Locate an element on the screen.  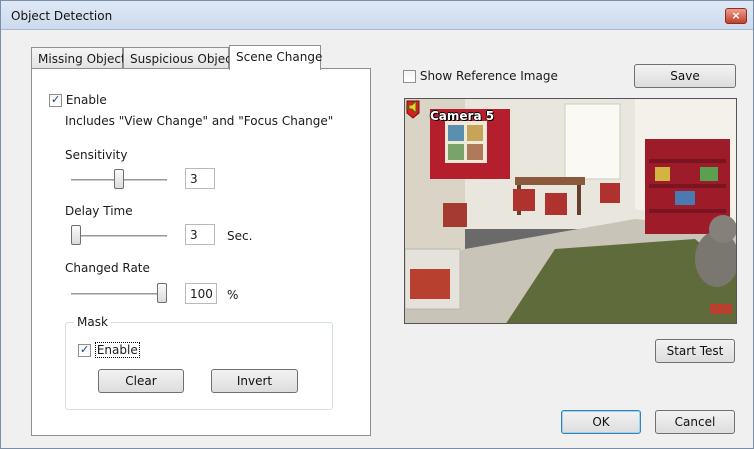
sensitivity-label: Sensitivity is located at coordinates (96, 155).